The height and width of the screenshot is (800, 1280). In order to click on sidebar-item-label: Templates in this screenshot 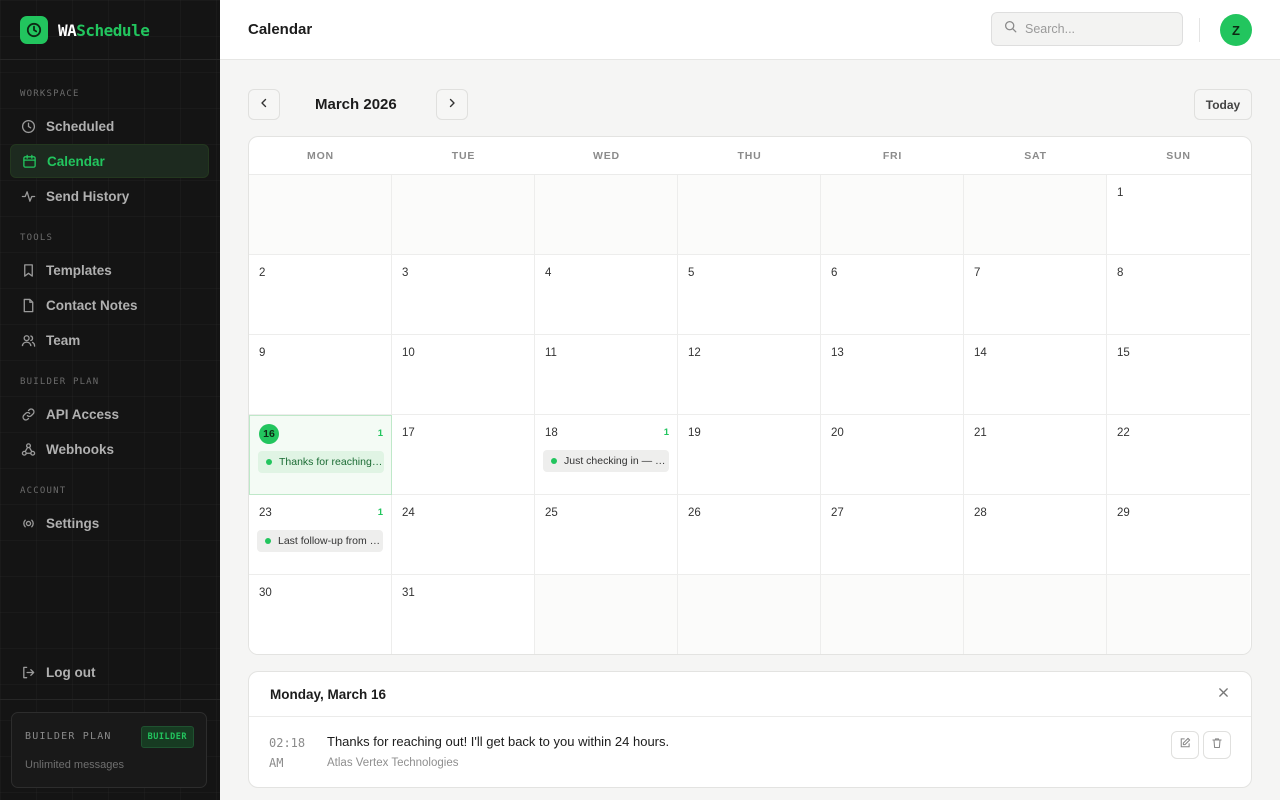, I will do `click(79, 270)`.